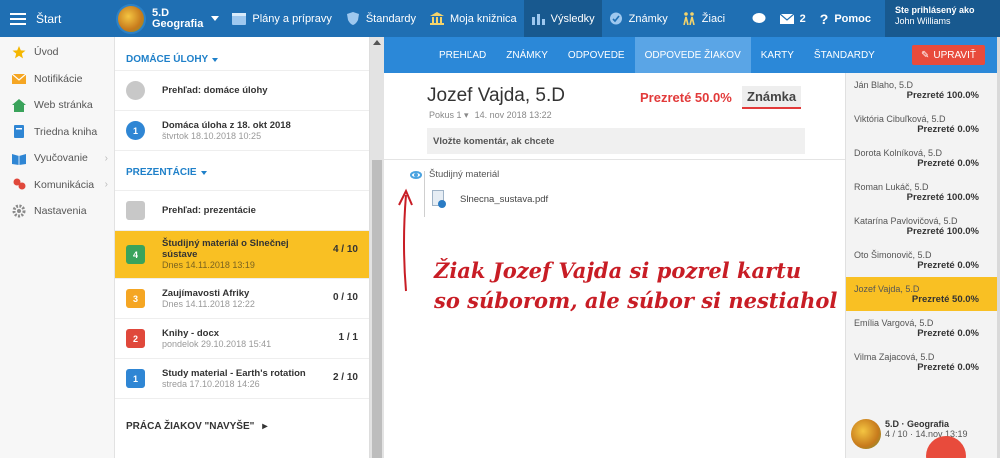 This screenshot has height=458, width=1000. I want to click on tab-overview: PREHĽAD, so click(462, 55).